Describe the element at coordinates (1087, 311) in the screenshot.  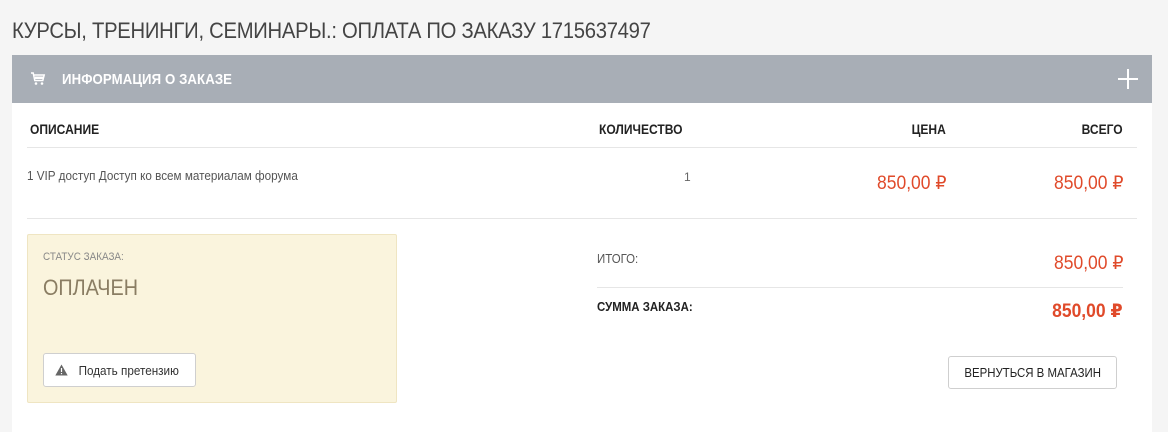
I see `order-total-value: 850,00 ₽` at that location.